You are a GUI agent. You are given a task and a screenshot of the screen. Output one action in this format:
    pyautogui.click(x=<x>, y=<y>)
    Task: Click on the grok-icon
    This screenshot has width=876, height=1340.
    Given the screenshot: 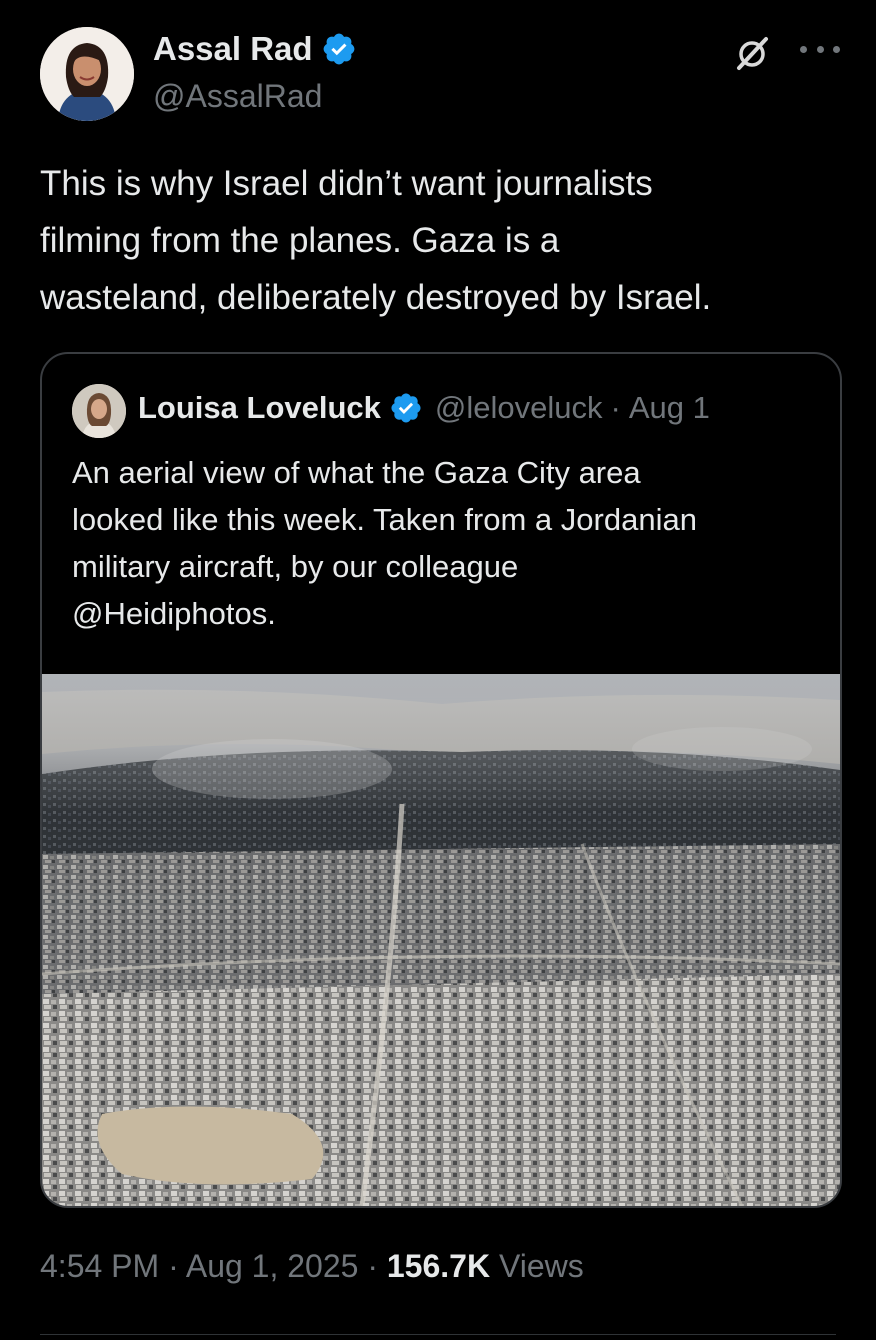 What is the action you would take?
    pyautogui.click(x=753, y=53)
    